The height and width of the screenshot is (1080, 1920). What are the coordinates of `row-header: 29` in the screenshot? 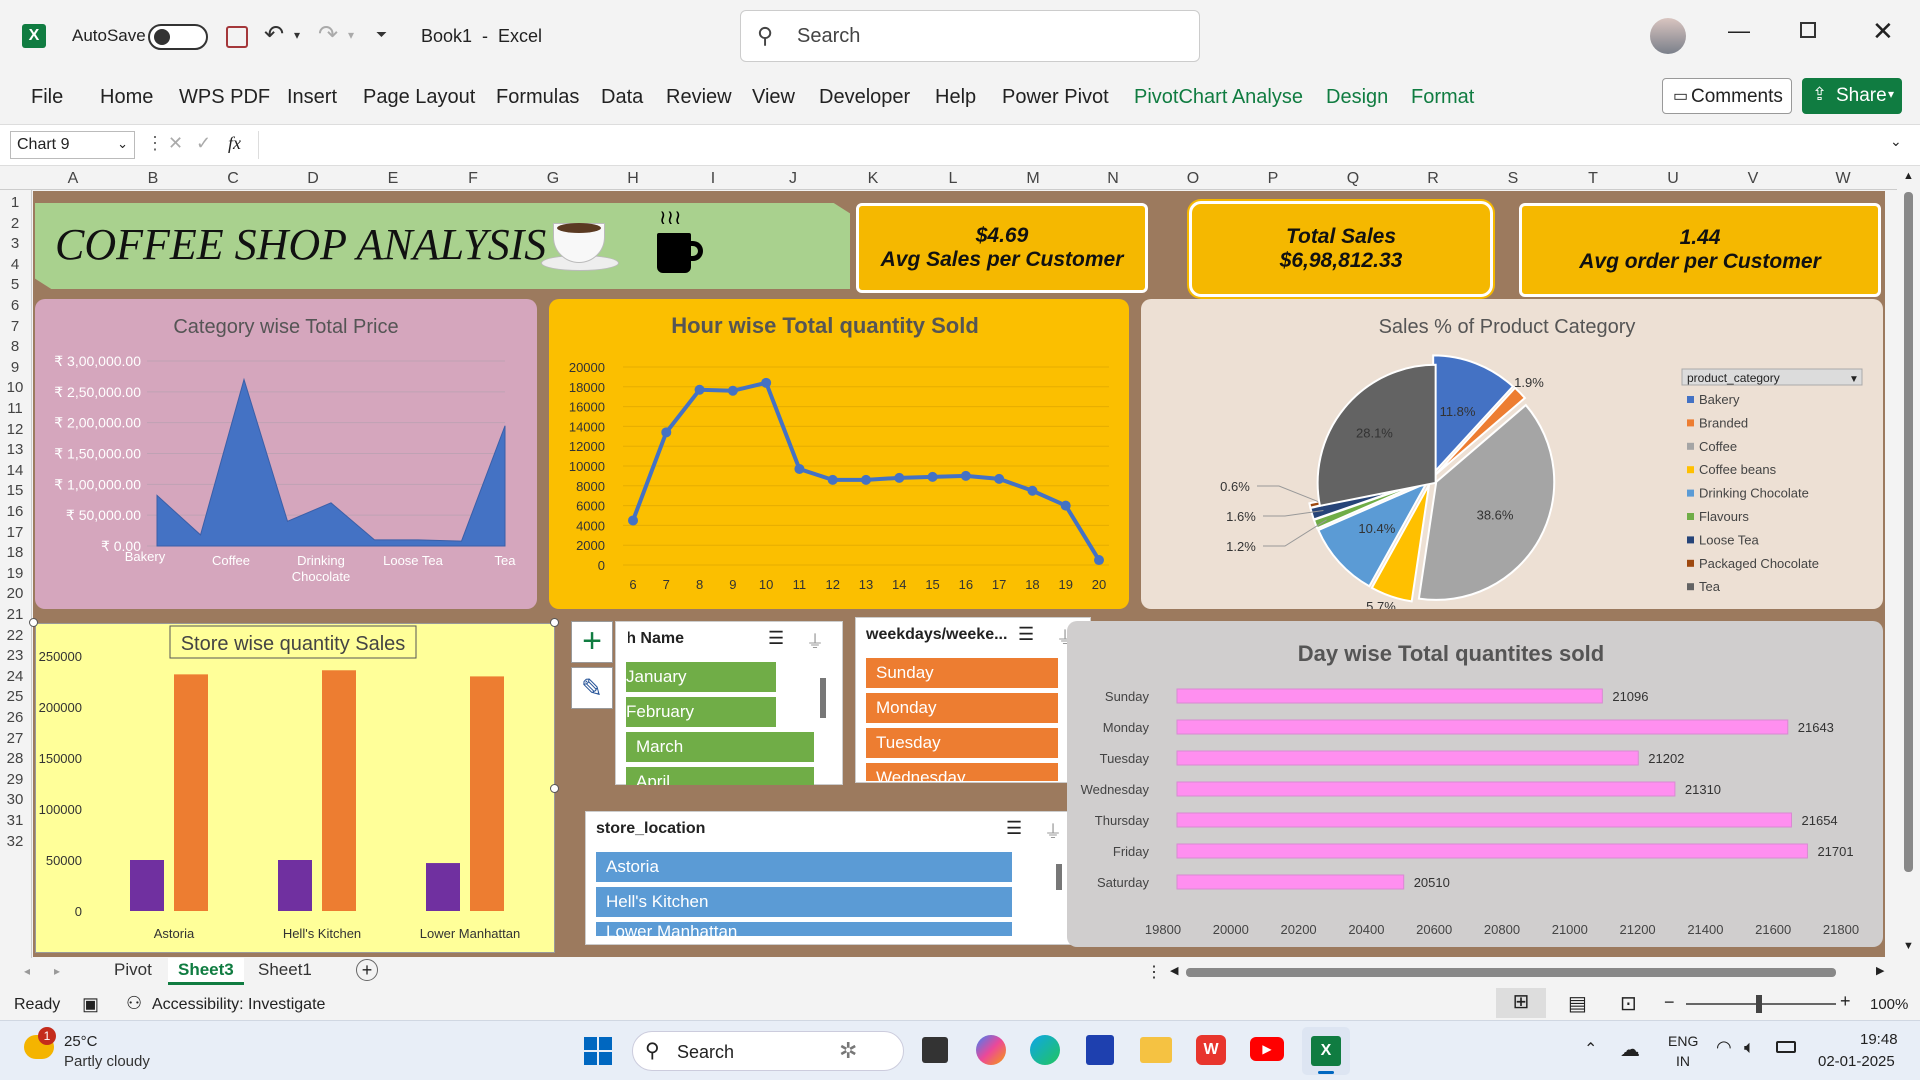 It's located at (15, 779).